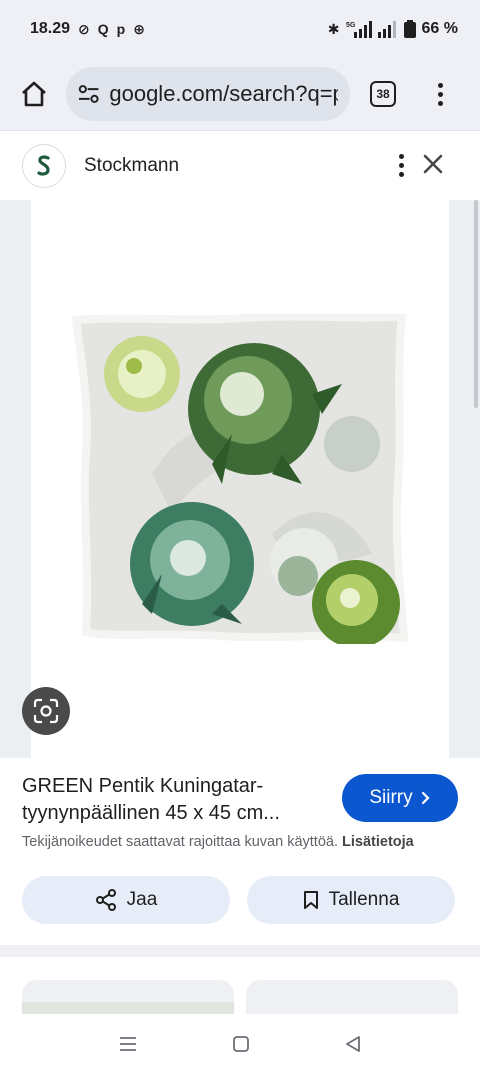 This screenshot has height=1073, width=480. I want to click on home-icon, so click(34, 94).